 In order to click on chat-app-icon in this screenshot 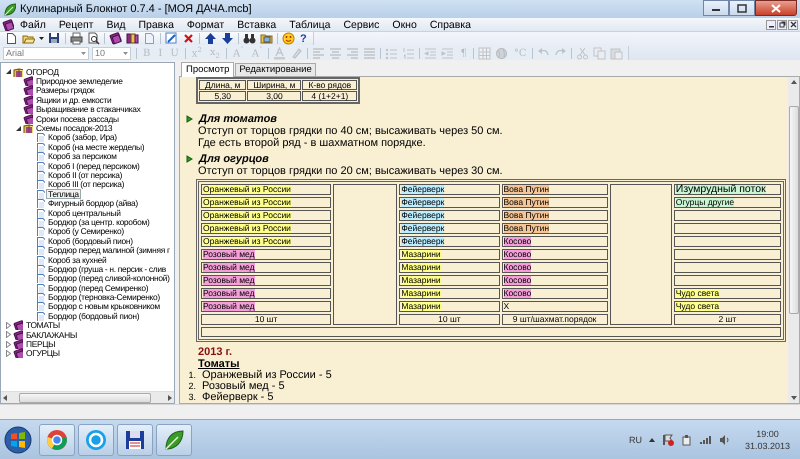, I will do `click(96, 439)`.